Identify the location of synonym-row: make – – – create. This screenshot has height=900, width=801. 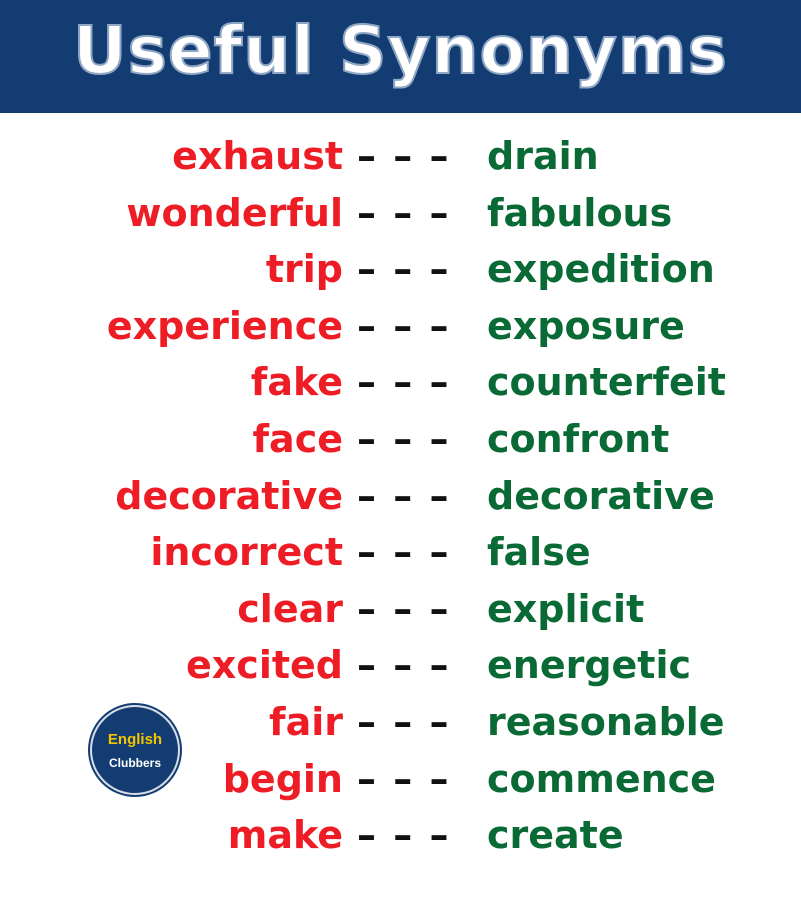
(400, 835).